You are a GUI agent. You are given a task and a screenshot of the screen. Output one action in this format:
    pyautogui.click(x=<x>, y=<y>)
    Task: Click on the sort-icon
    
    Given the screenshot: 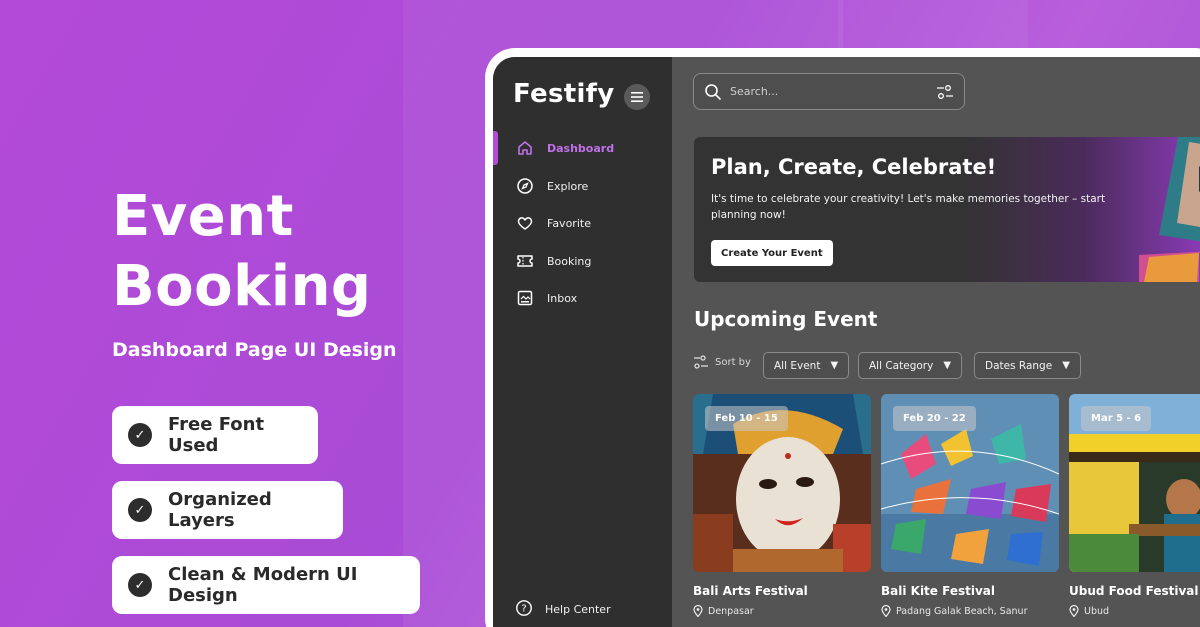 What is the action you would take?
    pyautogui.click(x=701, y=362)
    